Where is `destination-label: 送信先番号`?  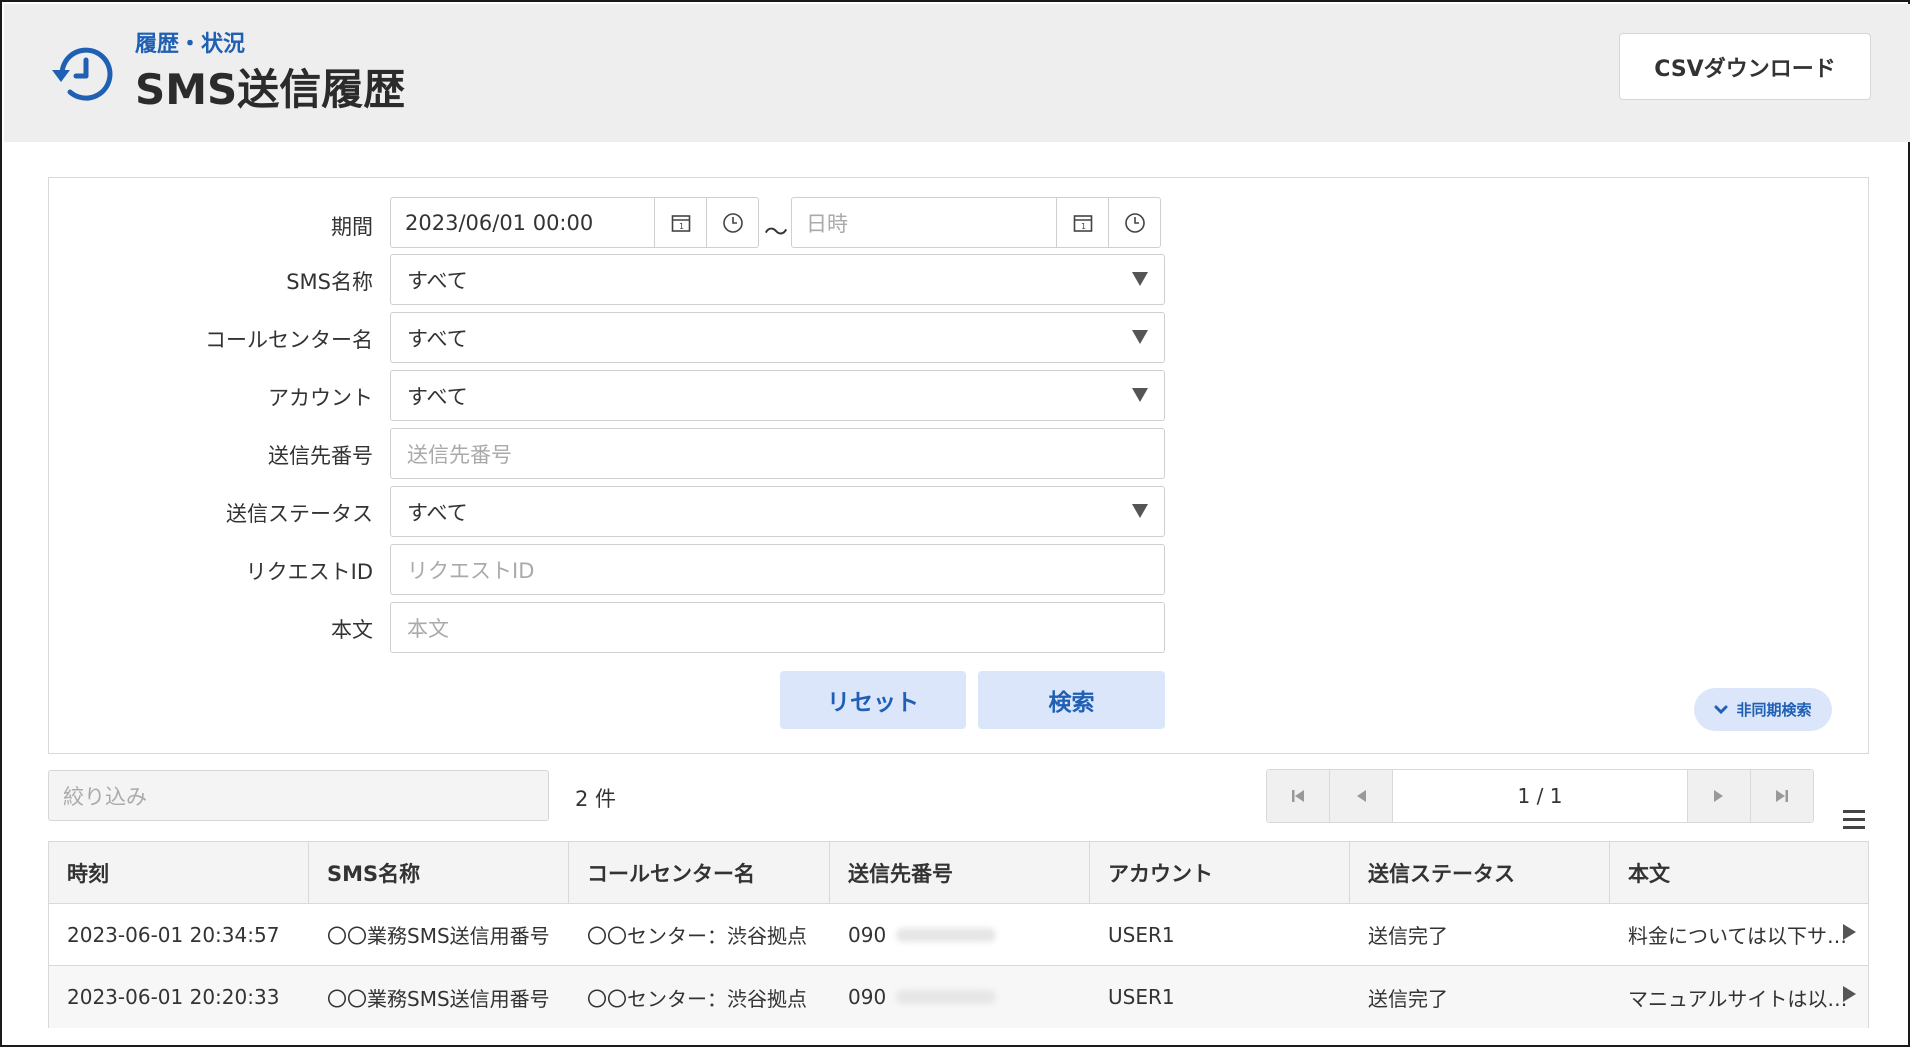 destination-label: 送信先番号 is located at coordinates (320, 456).